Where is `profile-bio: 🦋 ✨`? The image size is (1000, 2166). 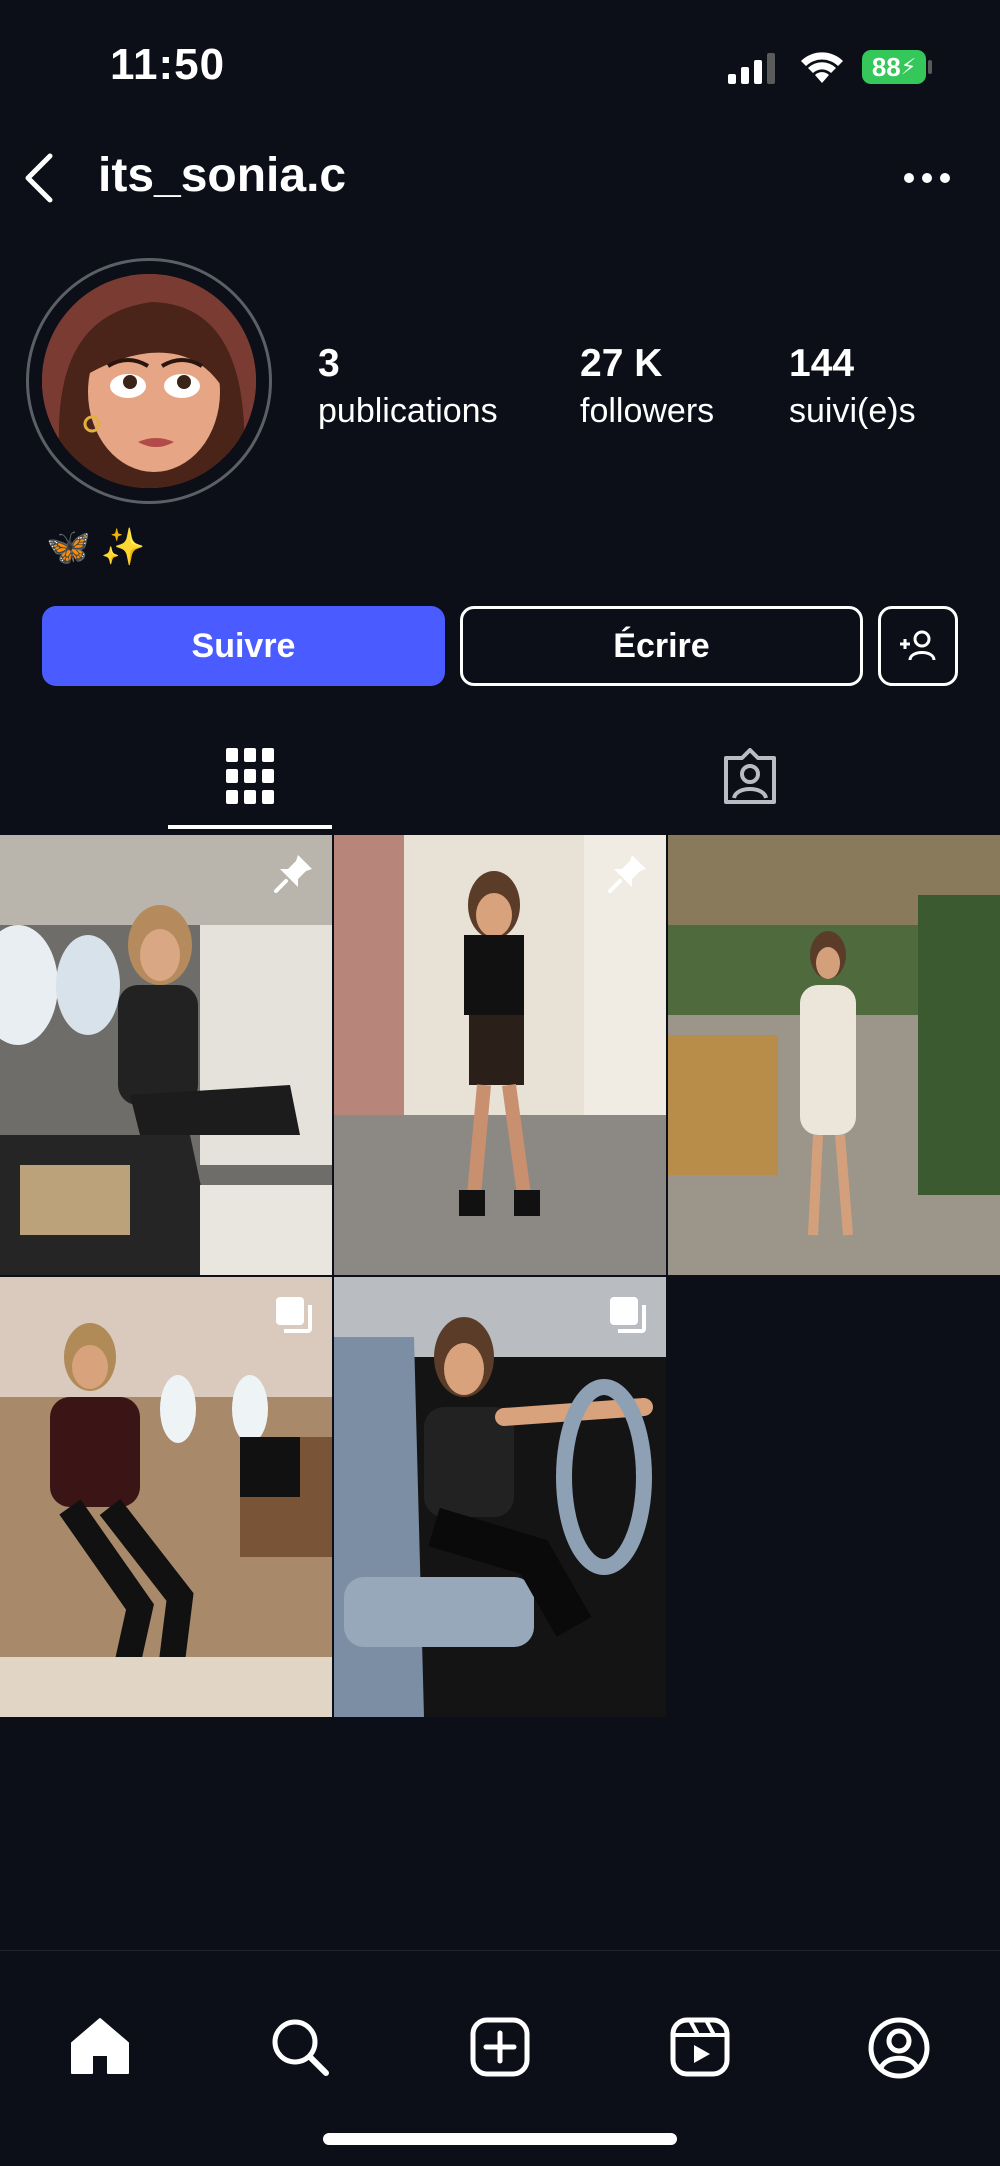 profile-bio: 🦋 ✨ is located at coordinates (96, 546).